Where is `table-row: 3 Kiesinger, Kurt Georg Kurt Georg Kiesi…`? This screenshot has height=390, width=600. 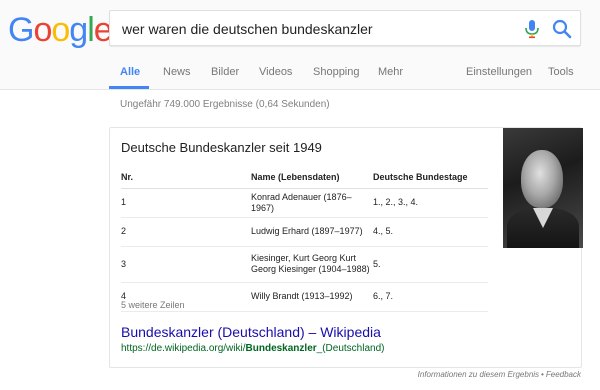 table-row: 3 Kiesinger, Kurt Georg Kurt Georg Kiesi… is located at coordinates (304, 264).